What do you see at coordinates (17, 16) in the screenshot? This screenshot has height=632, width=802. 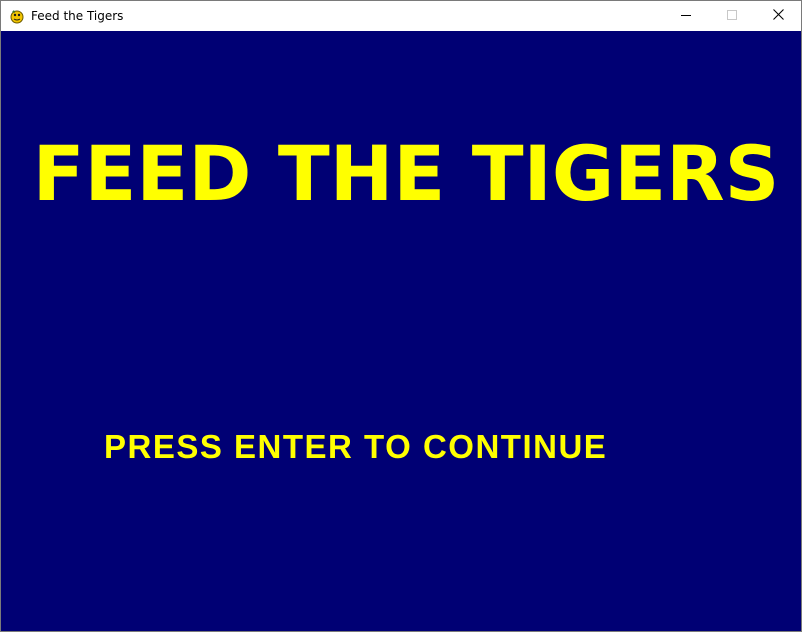 I see `pygame-icon` at bounding box center [17, 16].